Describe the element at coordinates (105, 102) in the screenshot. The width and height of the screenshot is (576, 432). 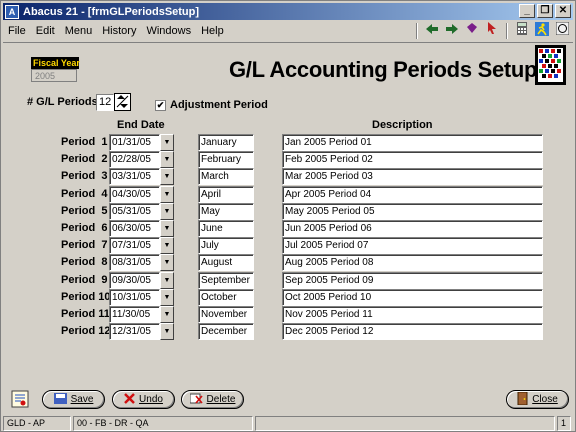
I see `num-periods-field: 12` at that location.